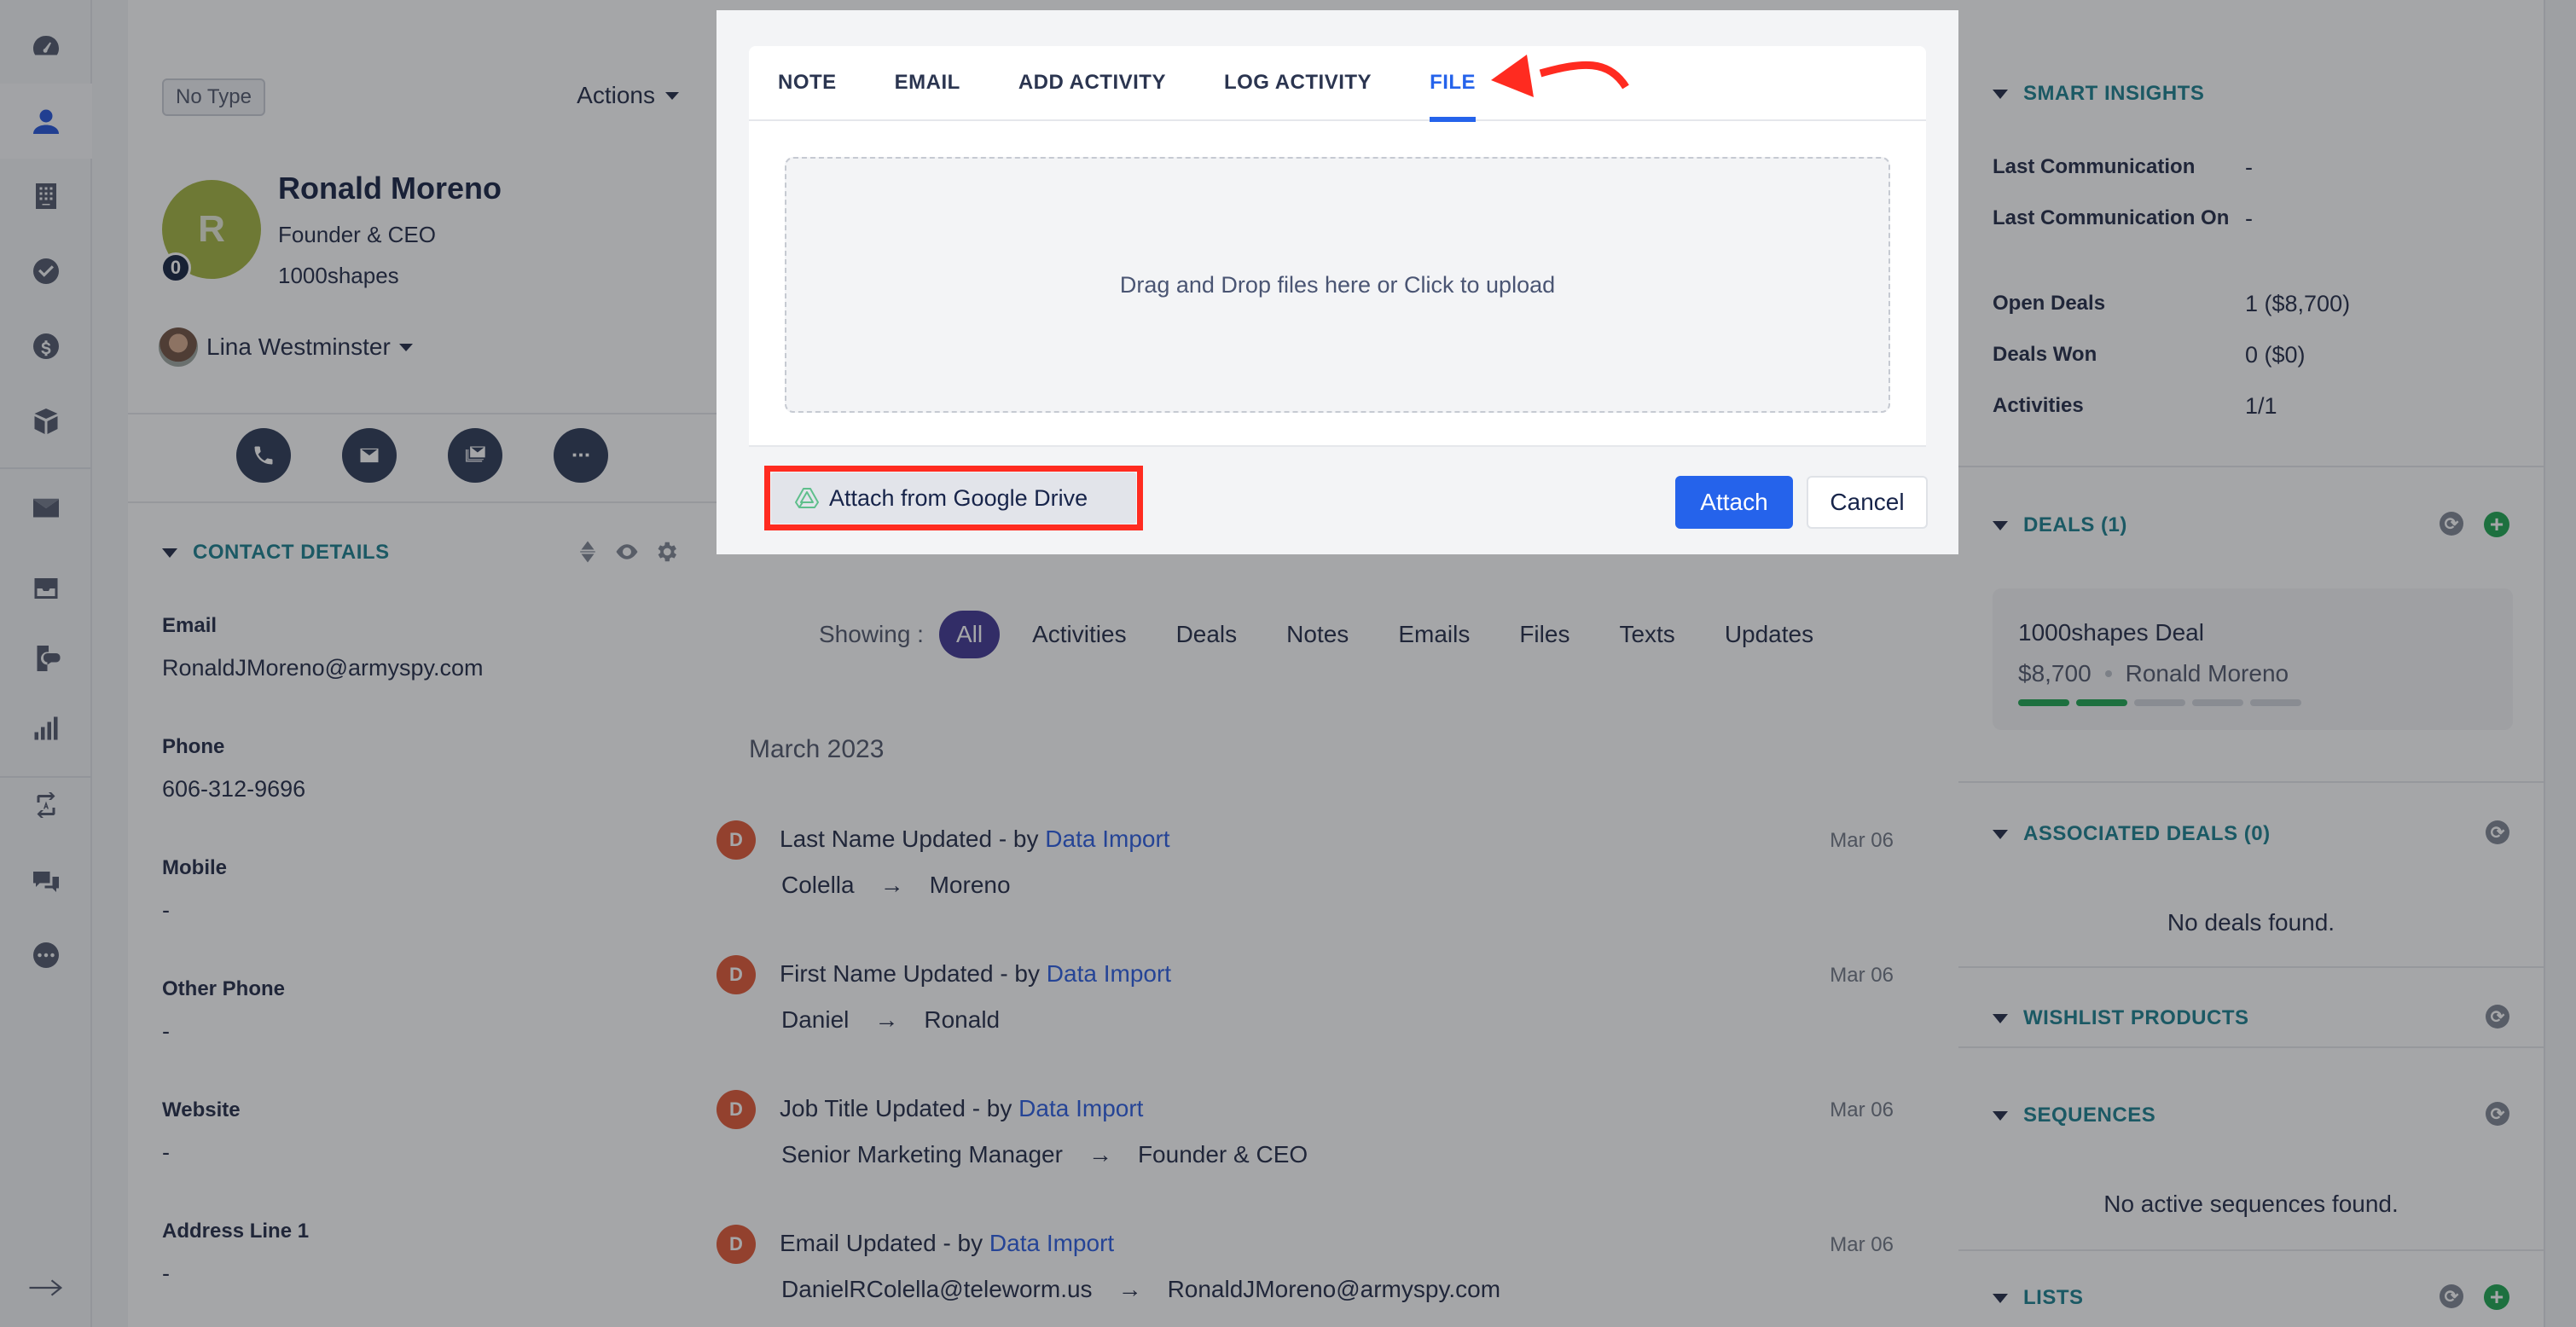  What do you see at coordinates (958, 498) in the screenshot?
I see `google-drive-label: Attach from Google Drive` at bounding box center [958, 498].